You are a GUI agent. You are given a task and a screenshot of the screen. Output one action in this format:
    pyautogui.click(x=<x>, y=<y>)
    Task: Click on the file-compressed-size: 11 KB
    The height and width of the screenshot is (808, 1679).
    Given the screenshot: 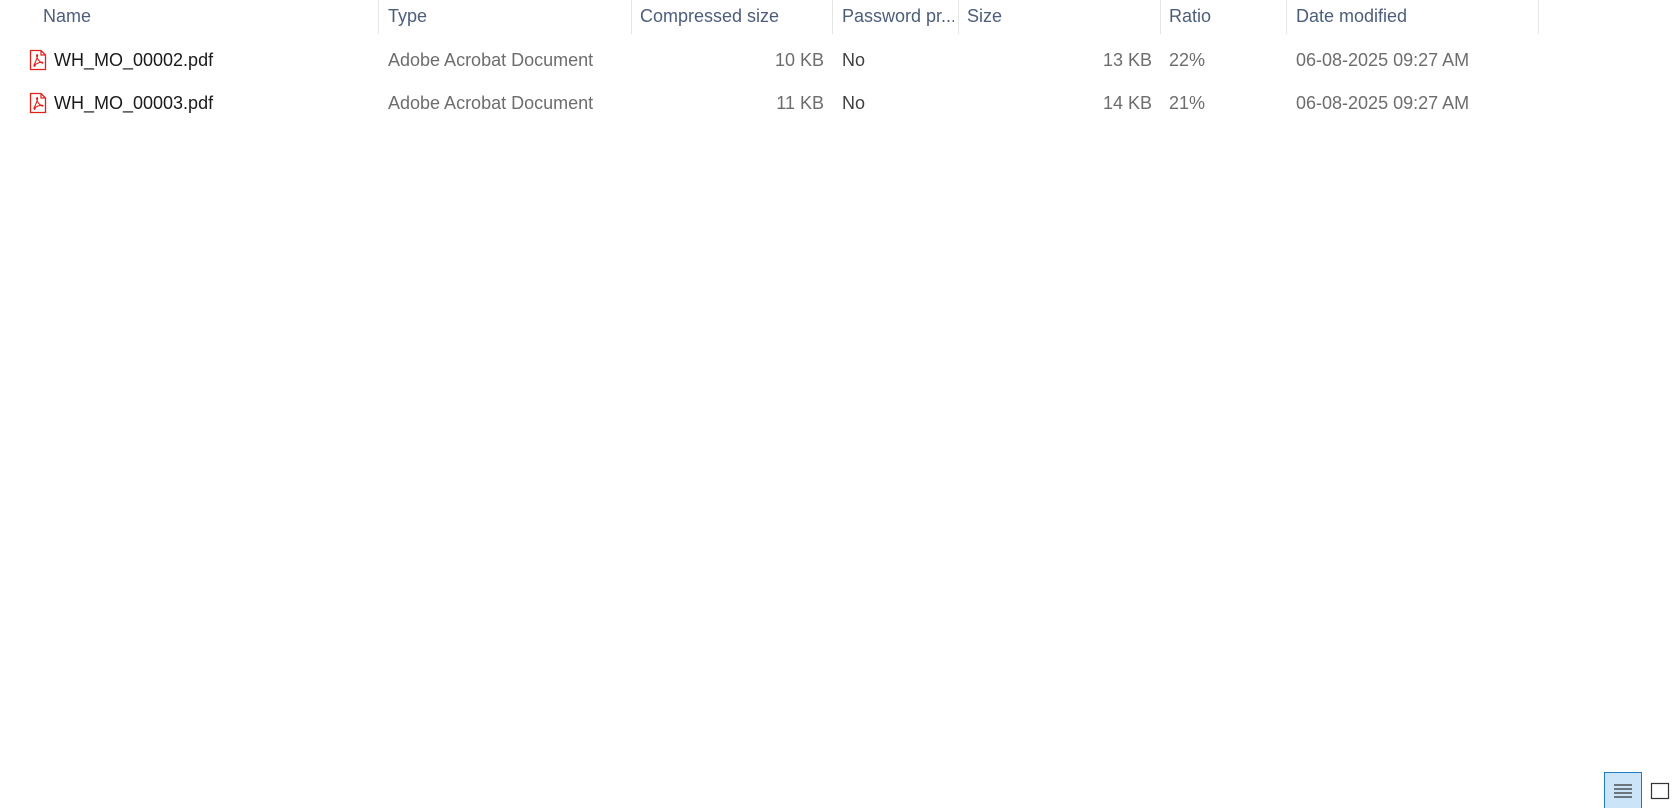 What is the action you would take?
    pyautogui.click(x=800, y=103)
    